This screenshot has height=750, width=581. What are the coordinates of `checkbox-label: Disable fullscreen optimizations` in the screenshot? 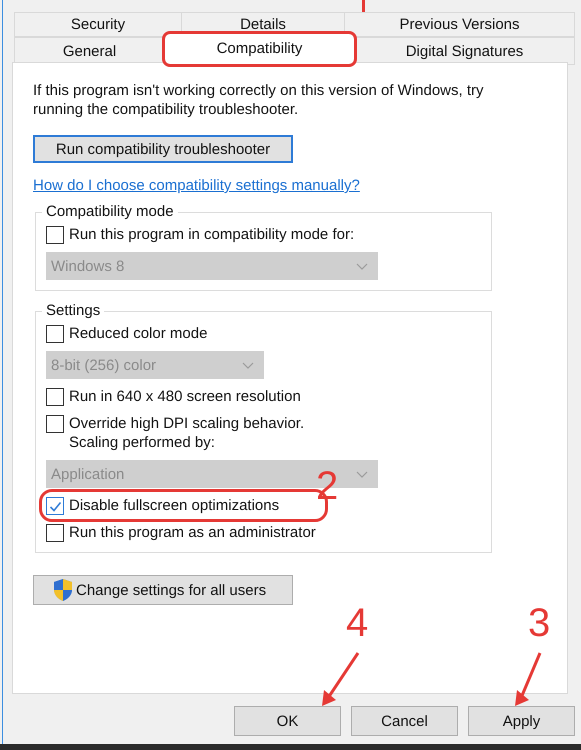 It's located at (174, 505).